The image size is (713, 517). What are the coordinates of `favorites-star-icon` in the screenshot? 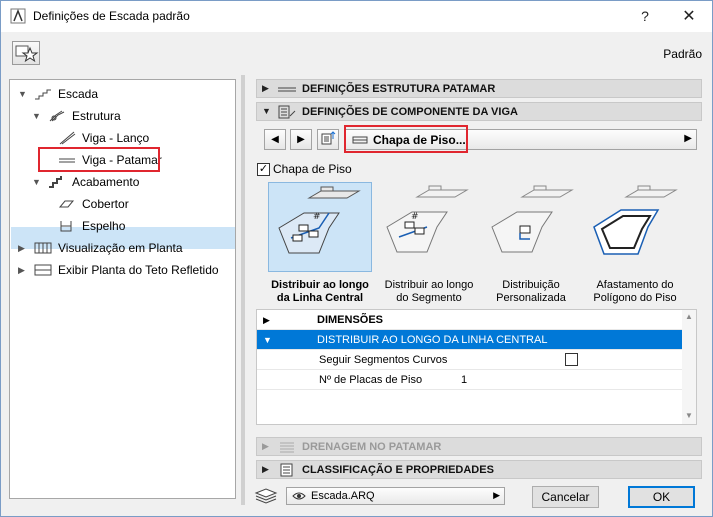 It's located at (27, 54).